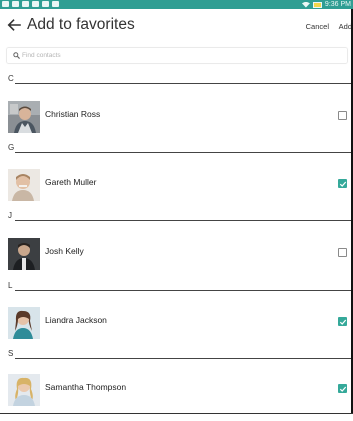 This screenshot has width=353, height=421. What do you see at coordinates (180, 287) in the screenshot?
I see `section-header-l: L` at bounding box center [180, 287].